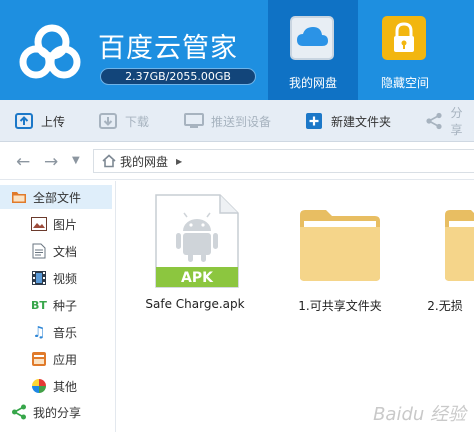 The image size is (474, 432). What do you see at coordinates (404, 38) in the screenshot?
I see `lock-icon` at bounding box center [404, 38].